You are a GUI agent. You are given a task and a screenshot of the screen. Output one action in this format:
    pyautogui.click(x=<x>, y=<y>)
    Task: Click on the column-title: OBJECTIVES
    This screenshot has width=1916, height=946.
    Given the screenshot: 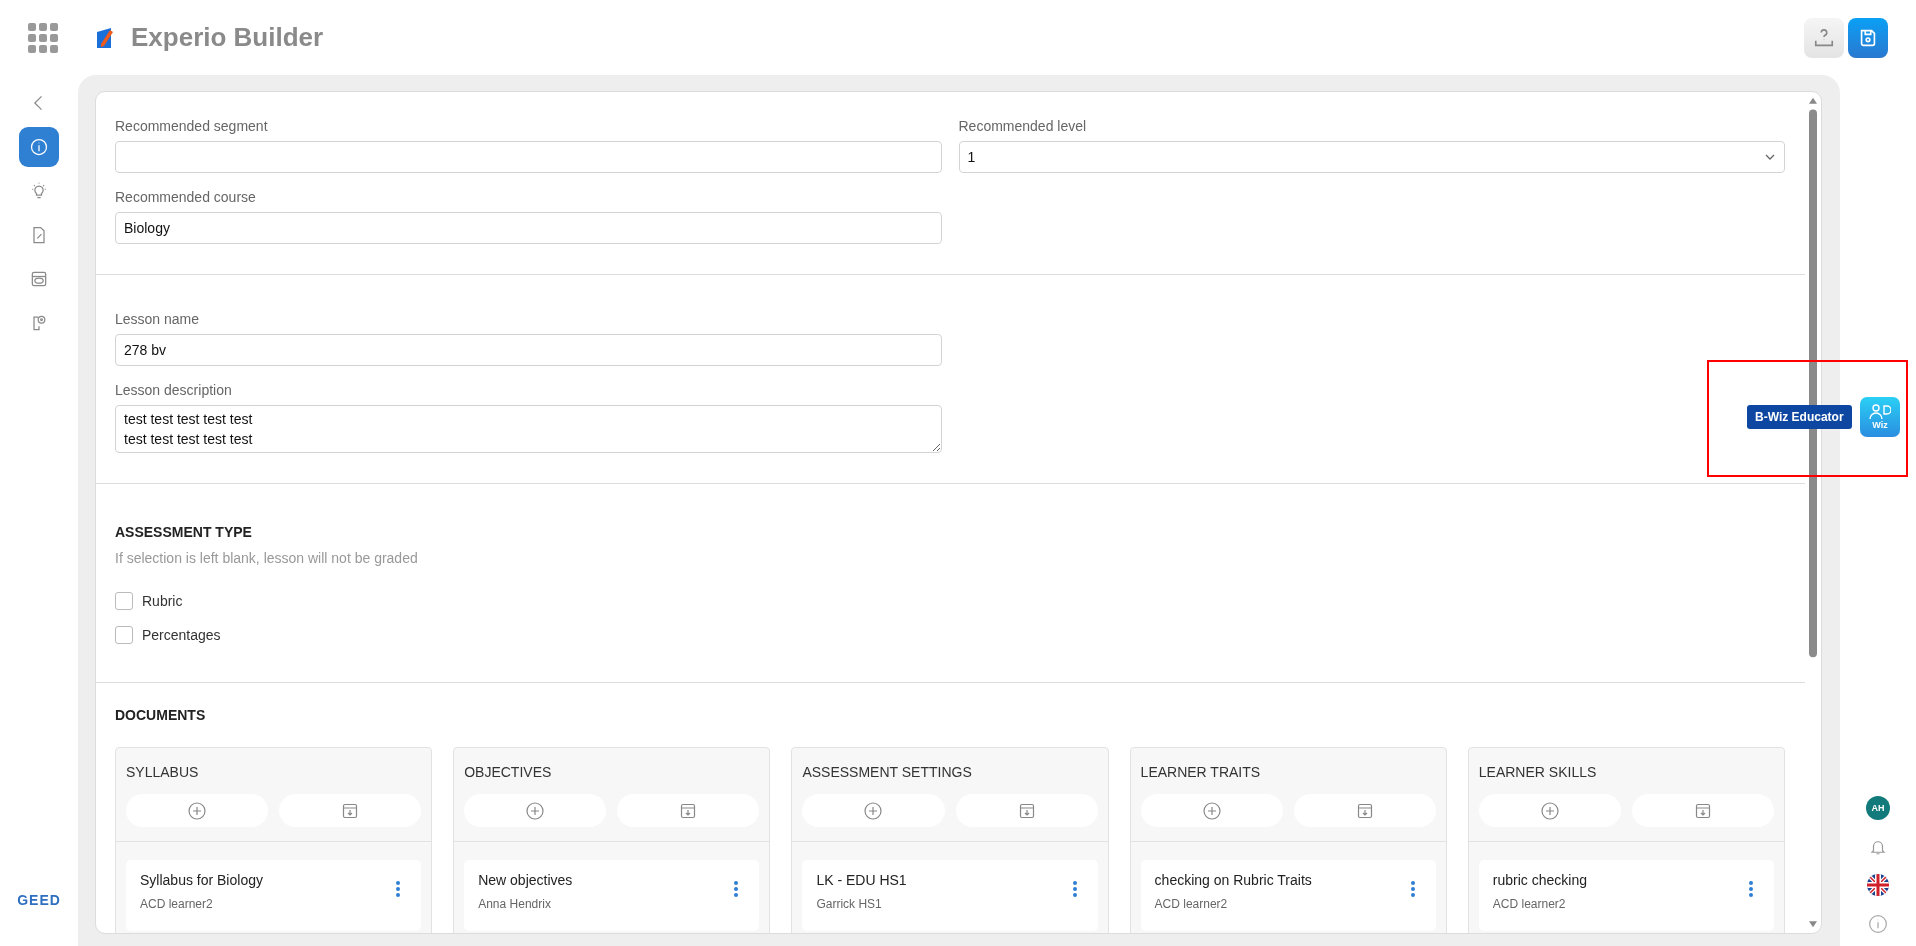 What is the action you would take?
    pyautogui.click(x=508, y=772)
    